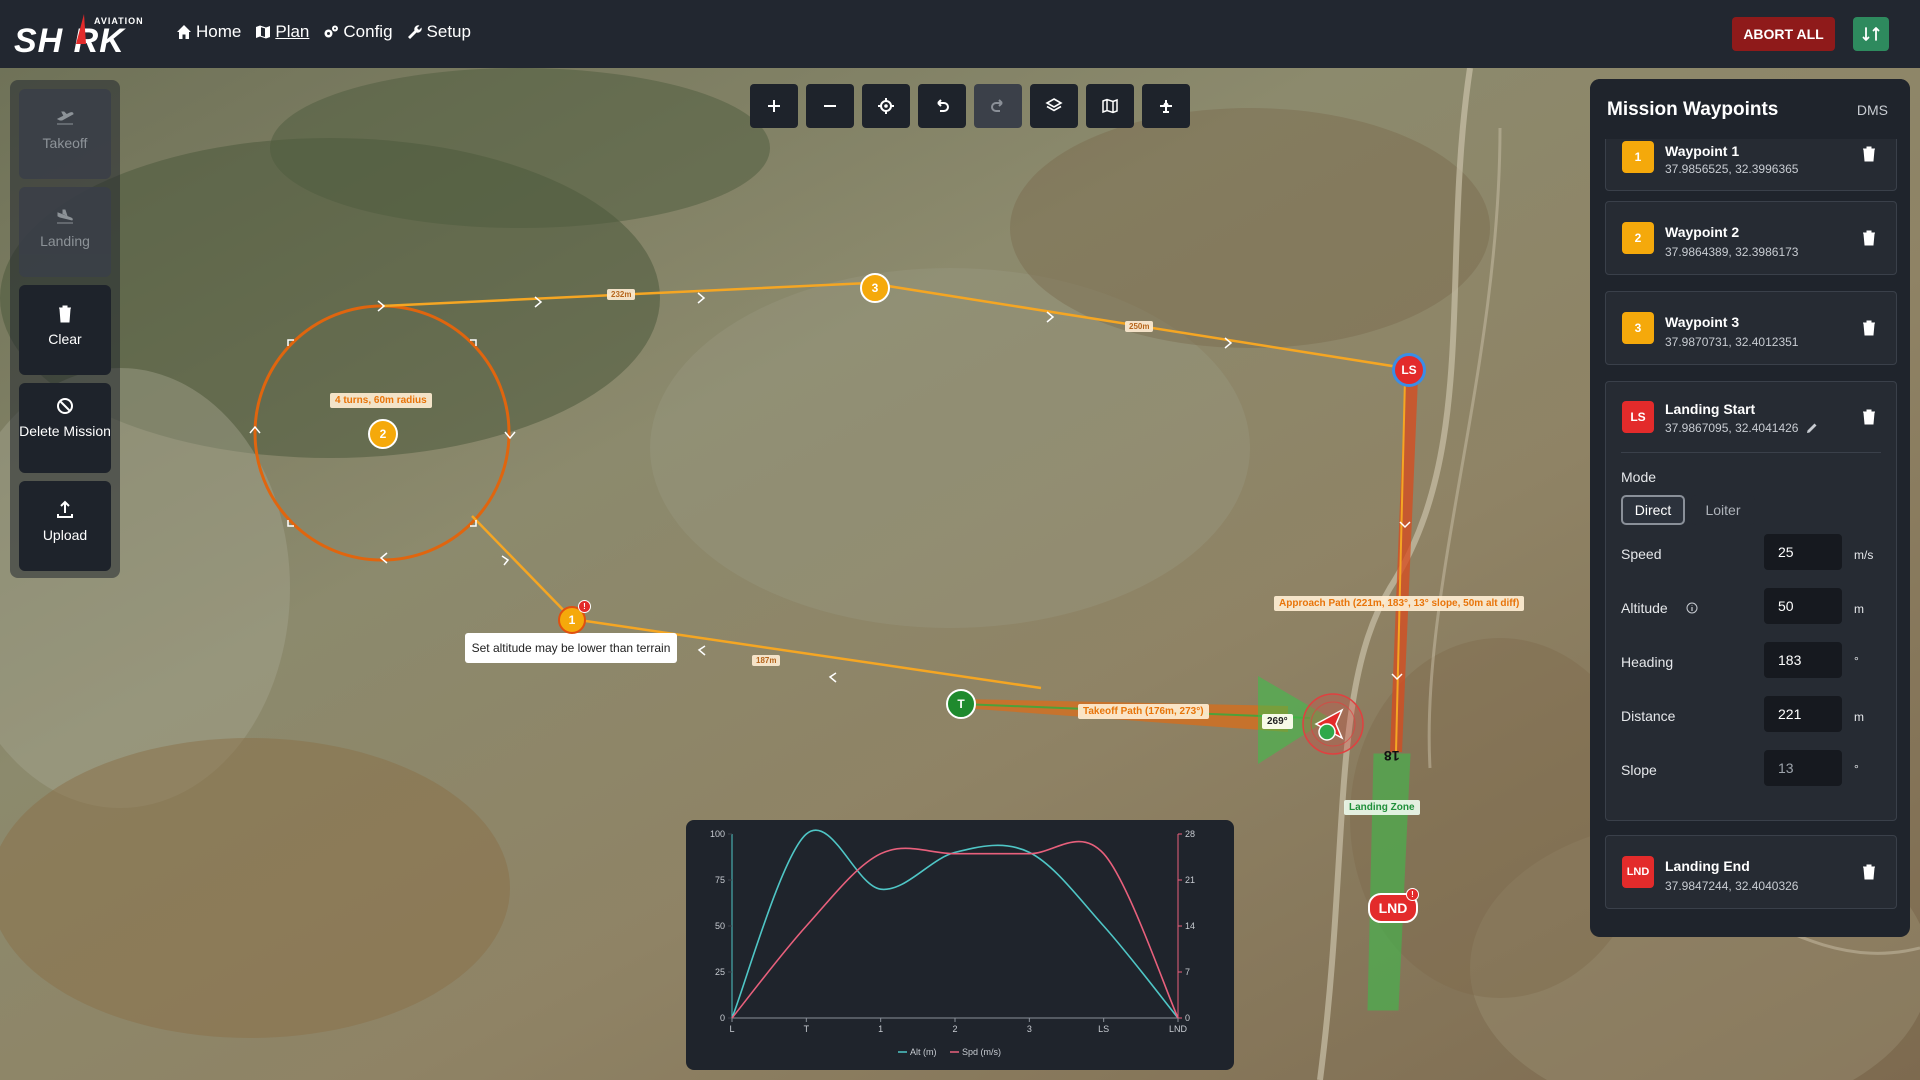 Image resolution: width=1920 pixels, height=1080 pixels. What do you see at coordinates (1639, 770) in the screenshot?
I see `slope-label: Slope` at bounding box center [1639, 770].